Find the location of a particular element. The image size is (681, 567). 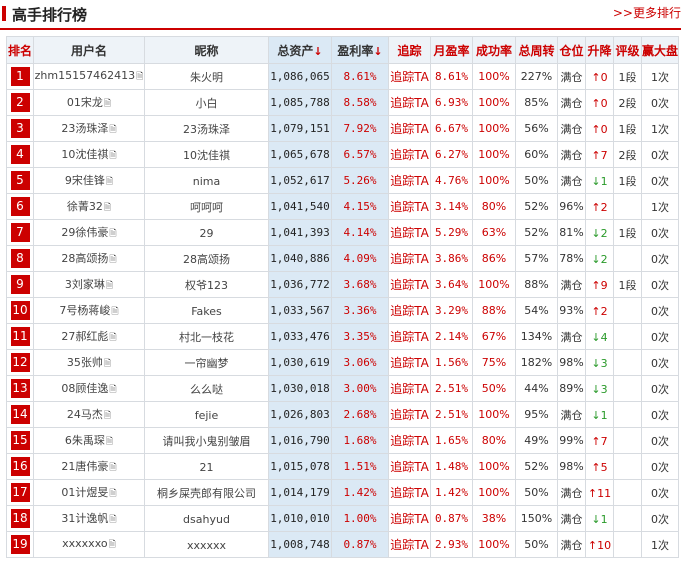

nickname-link: 29 is located at coordinates (207, 233).